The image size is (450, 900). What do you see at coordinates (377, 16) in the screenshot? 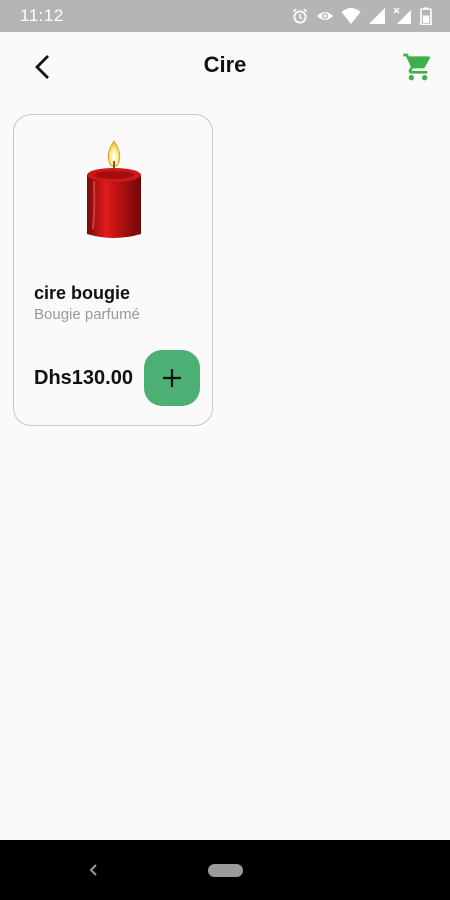
I see `signal-icon` at bounding box center [377, 16].